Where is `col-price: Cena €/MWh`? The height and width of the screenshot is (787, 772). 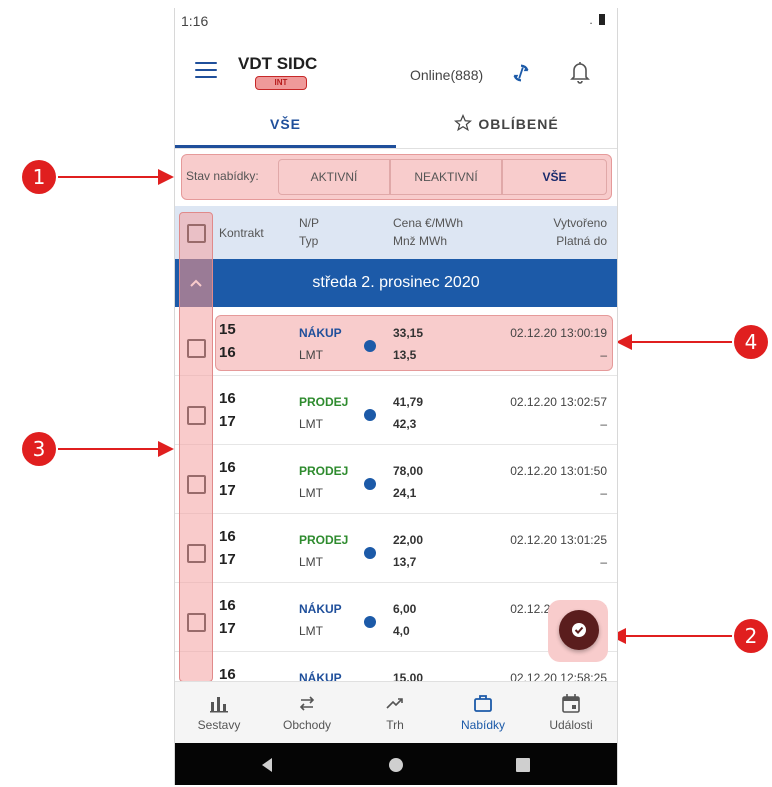
col-price: Cena €/MWh is located at coordinates (428, 223).